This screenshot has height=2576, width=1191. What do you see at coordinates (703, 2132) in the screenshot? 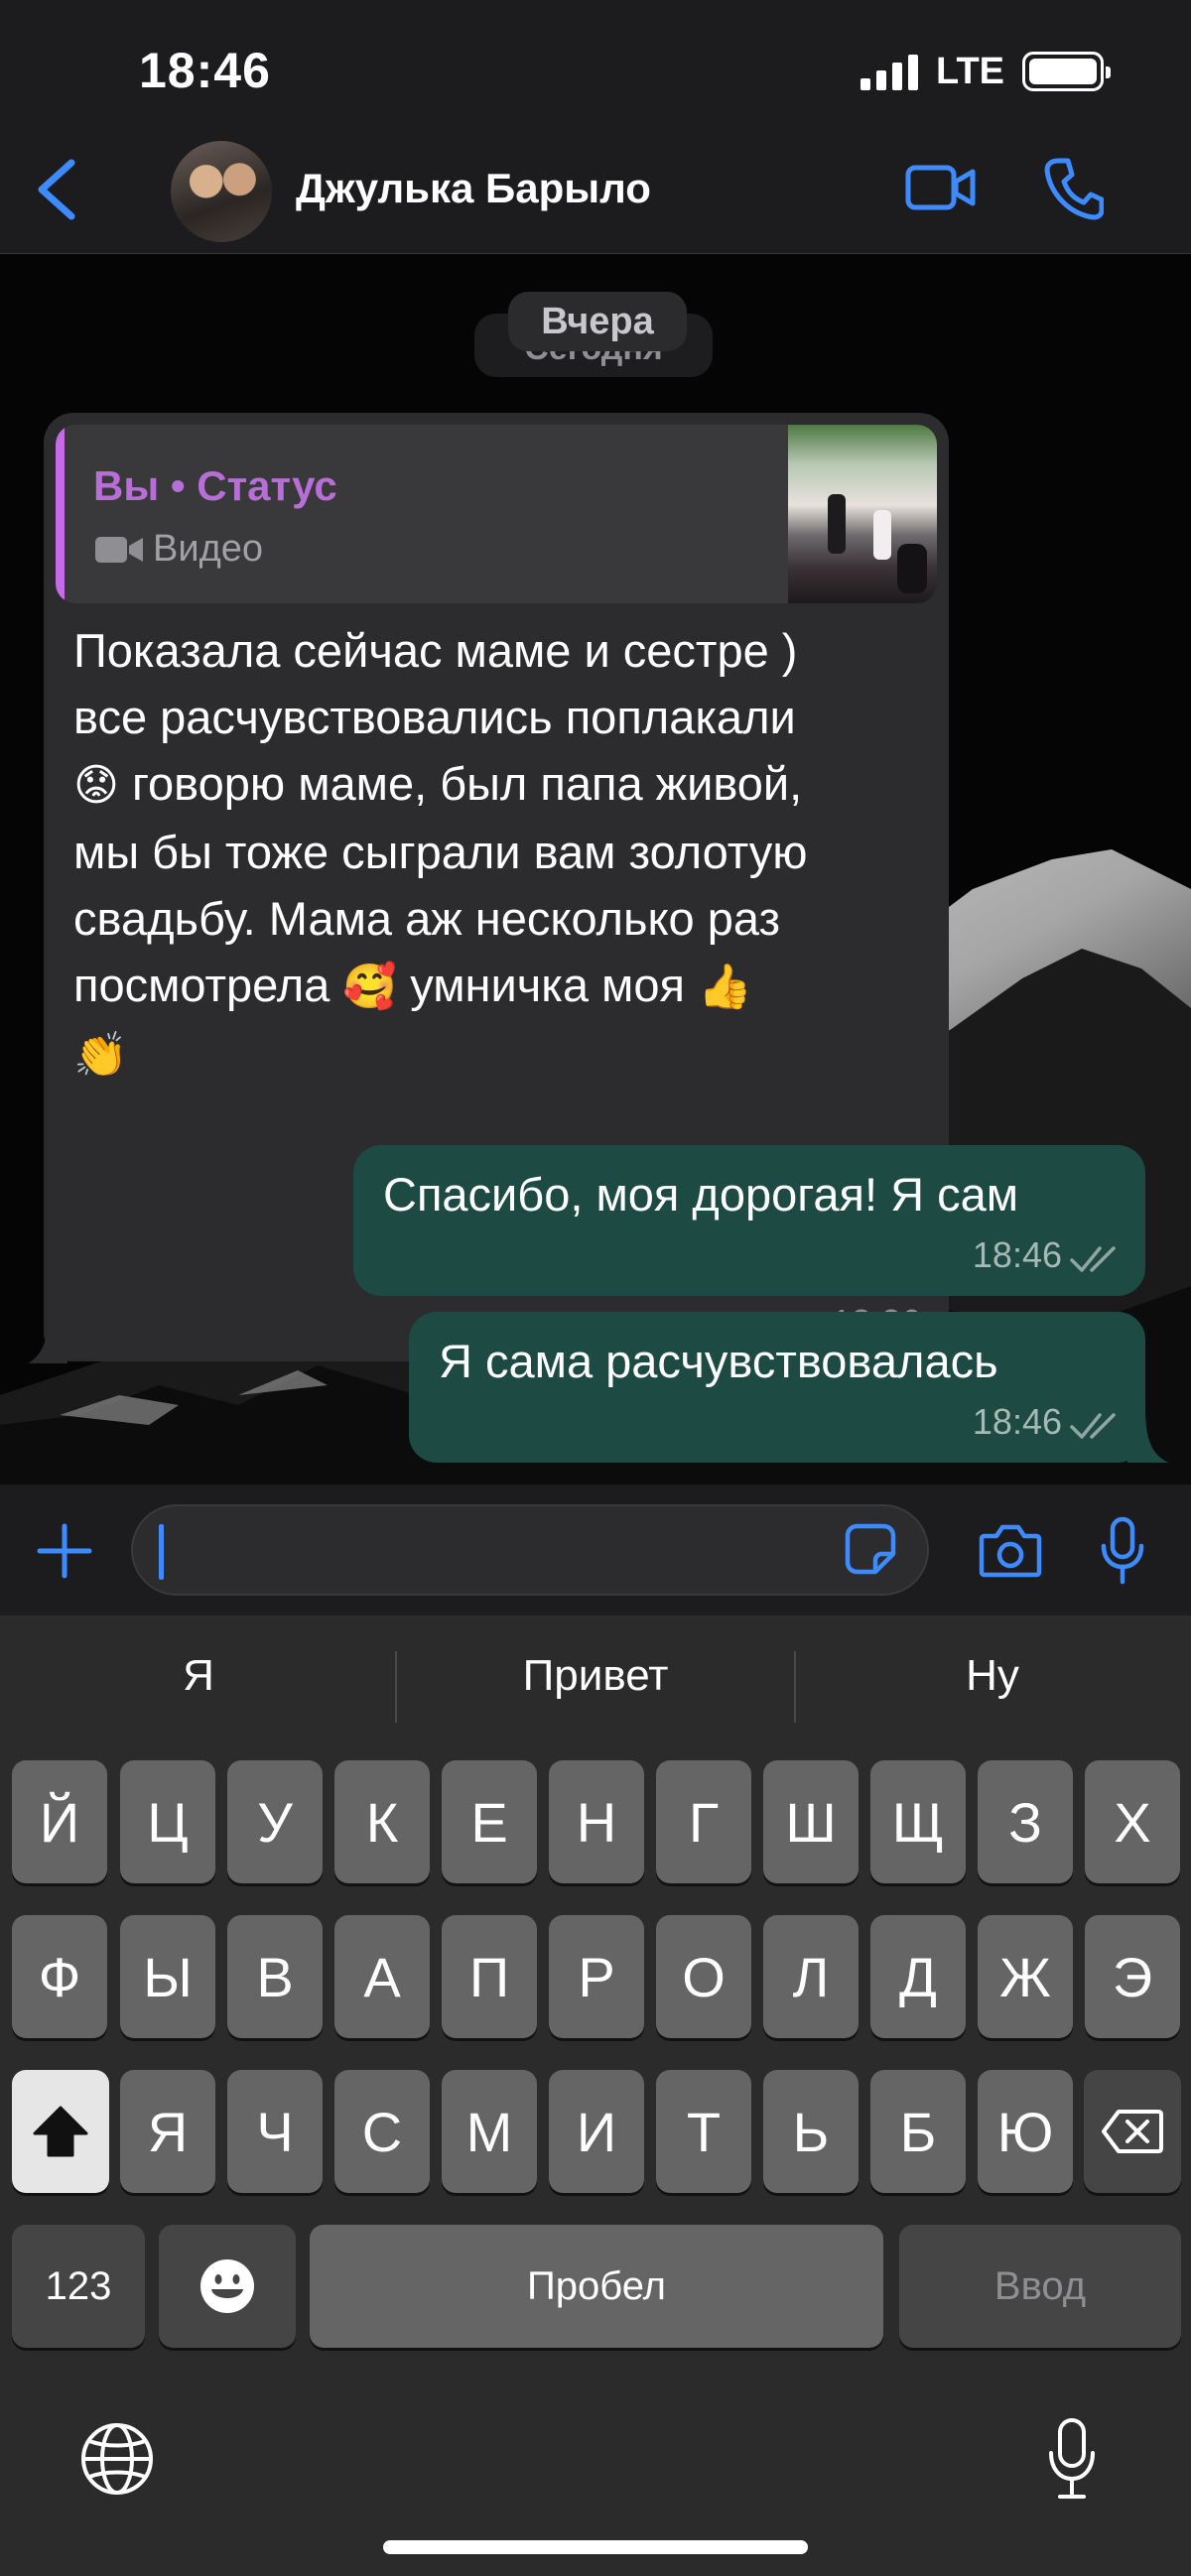
I see `key-letter: Т` at bounding box center [703, 2132].